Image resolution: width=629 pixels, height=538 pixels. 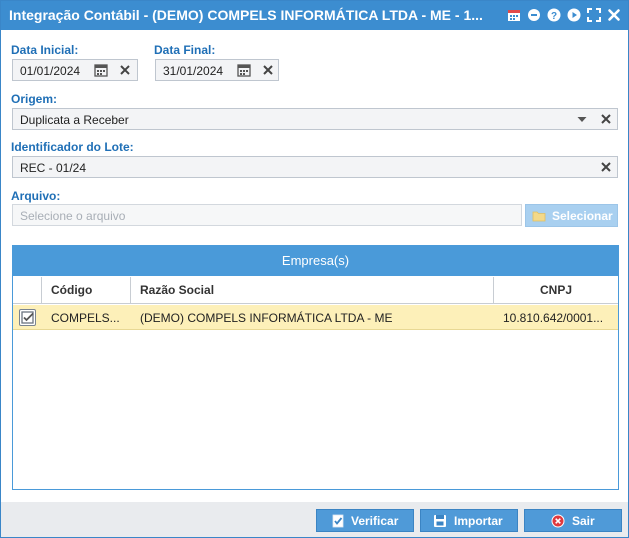 What do you see at coordinates (534, 15) in the screenshot?
I see `minimize-icon` at bounding box center [534, 15].